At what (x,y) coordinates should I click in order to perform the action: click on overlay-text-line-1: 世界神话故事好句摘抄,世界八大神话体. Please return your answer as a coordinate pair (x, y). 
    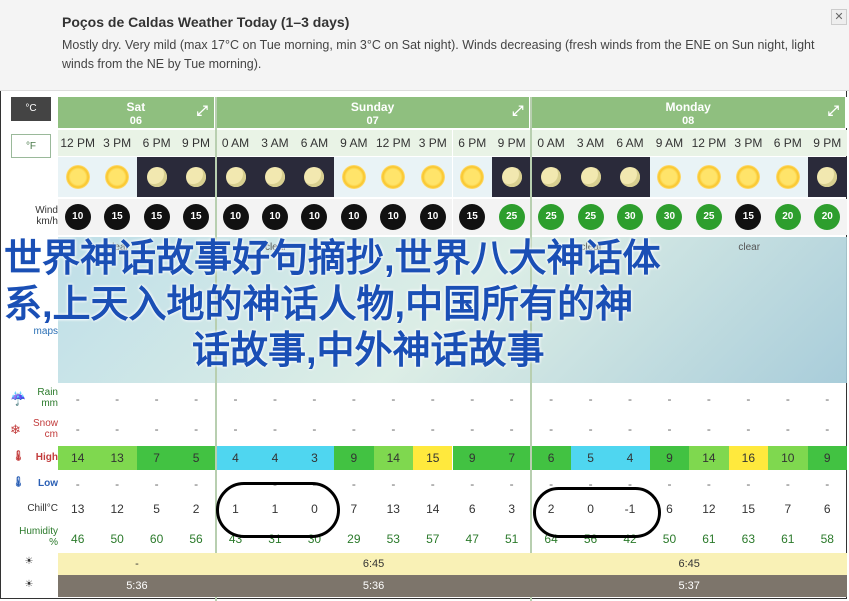
    Looking at the image, I should click on (332, 259).